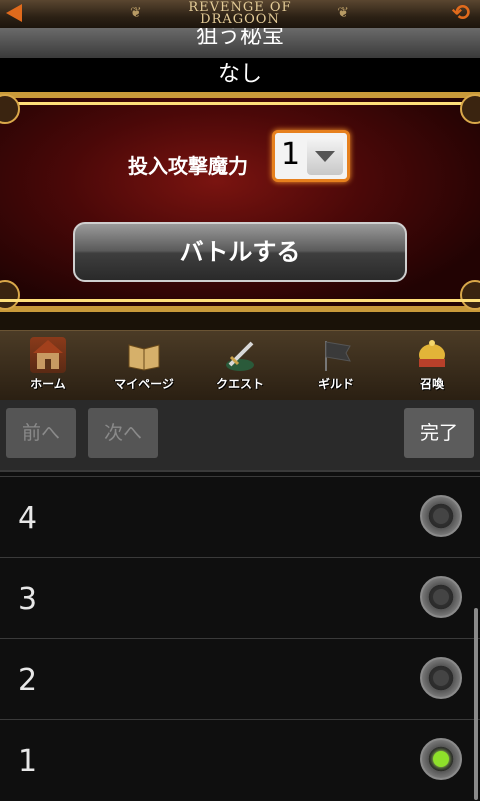 This screenshot has height=801, width=480. I want to click on logo-line-2: Dragoon, so click(240, 19).